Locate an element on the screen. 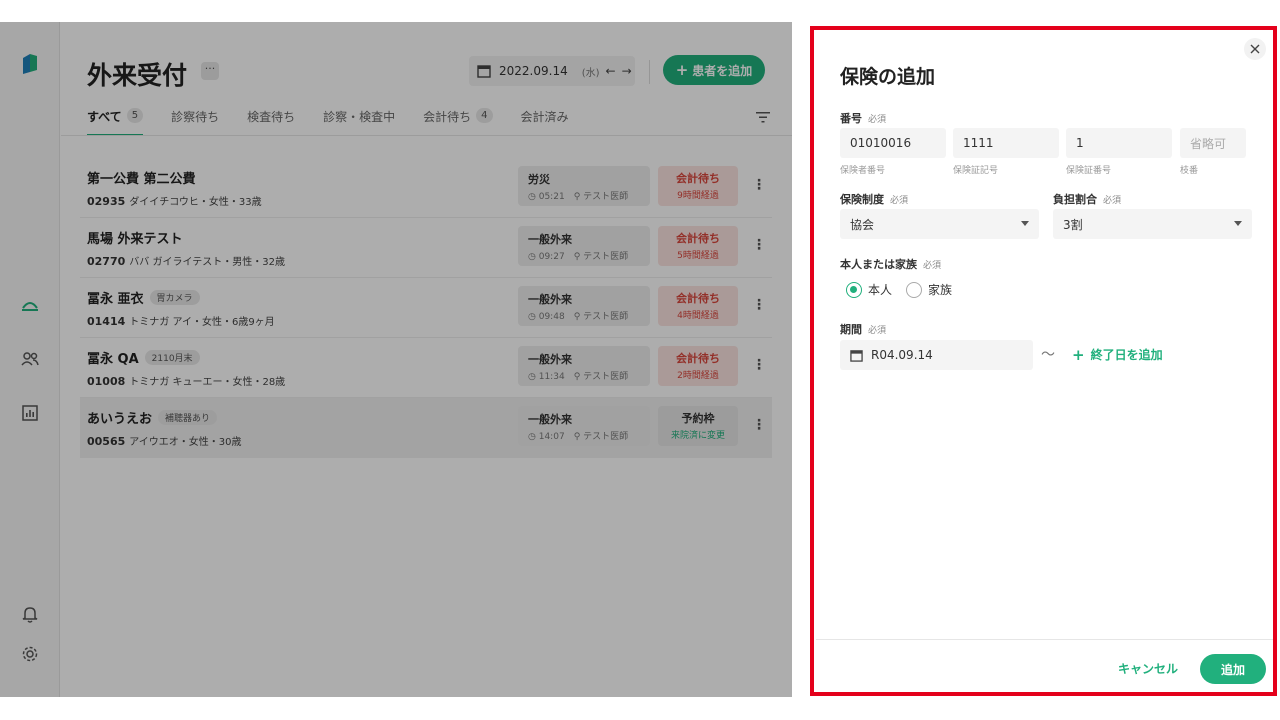 The width and height of the screenshot is (1280, 720). number-label: 番号 必須 is located at coordinates (863, 118).